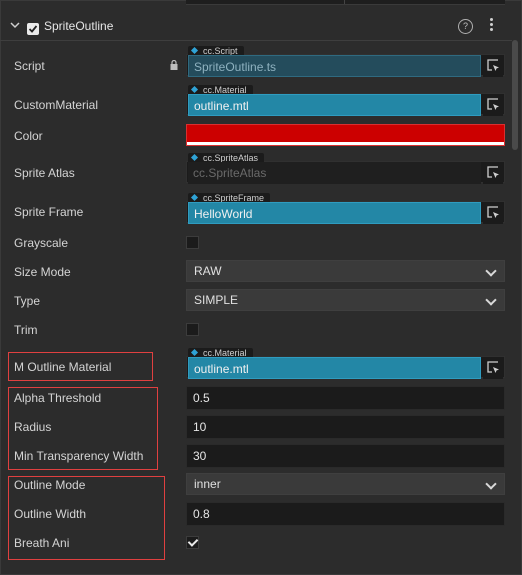 The image size is (522, 575). I want to click on component-enabled-checkbox, so click(33, 29).